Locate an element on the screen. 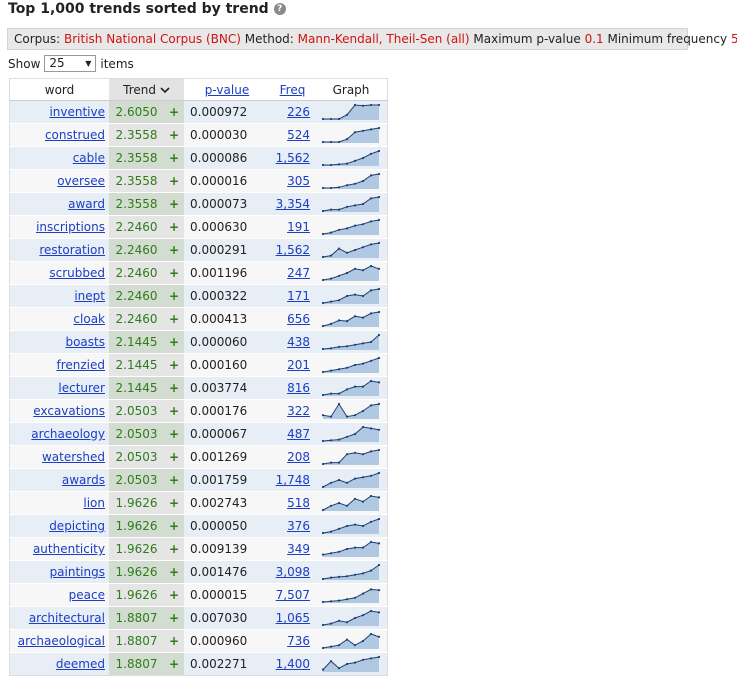  word-link: restoration is located at coordinates (72, 250).